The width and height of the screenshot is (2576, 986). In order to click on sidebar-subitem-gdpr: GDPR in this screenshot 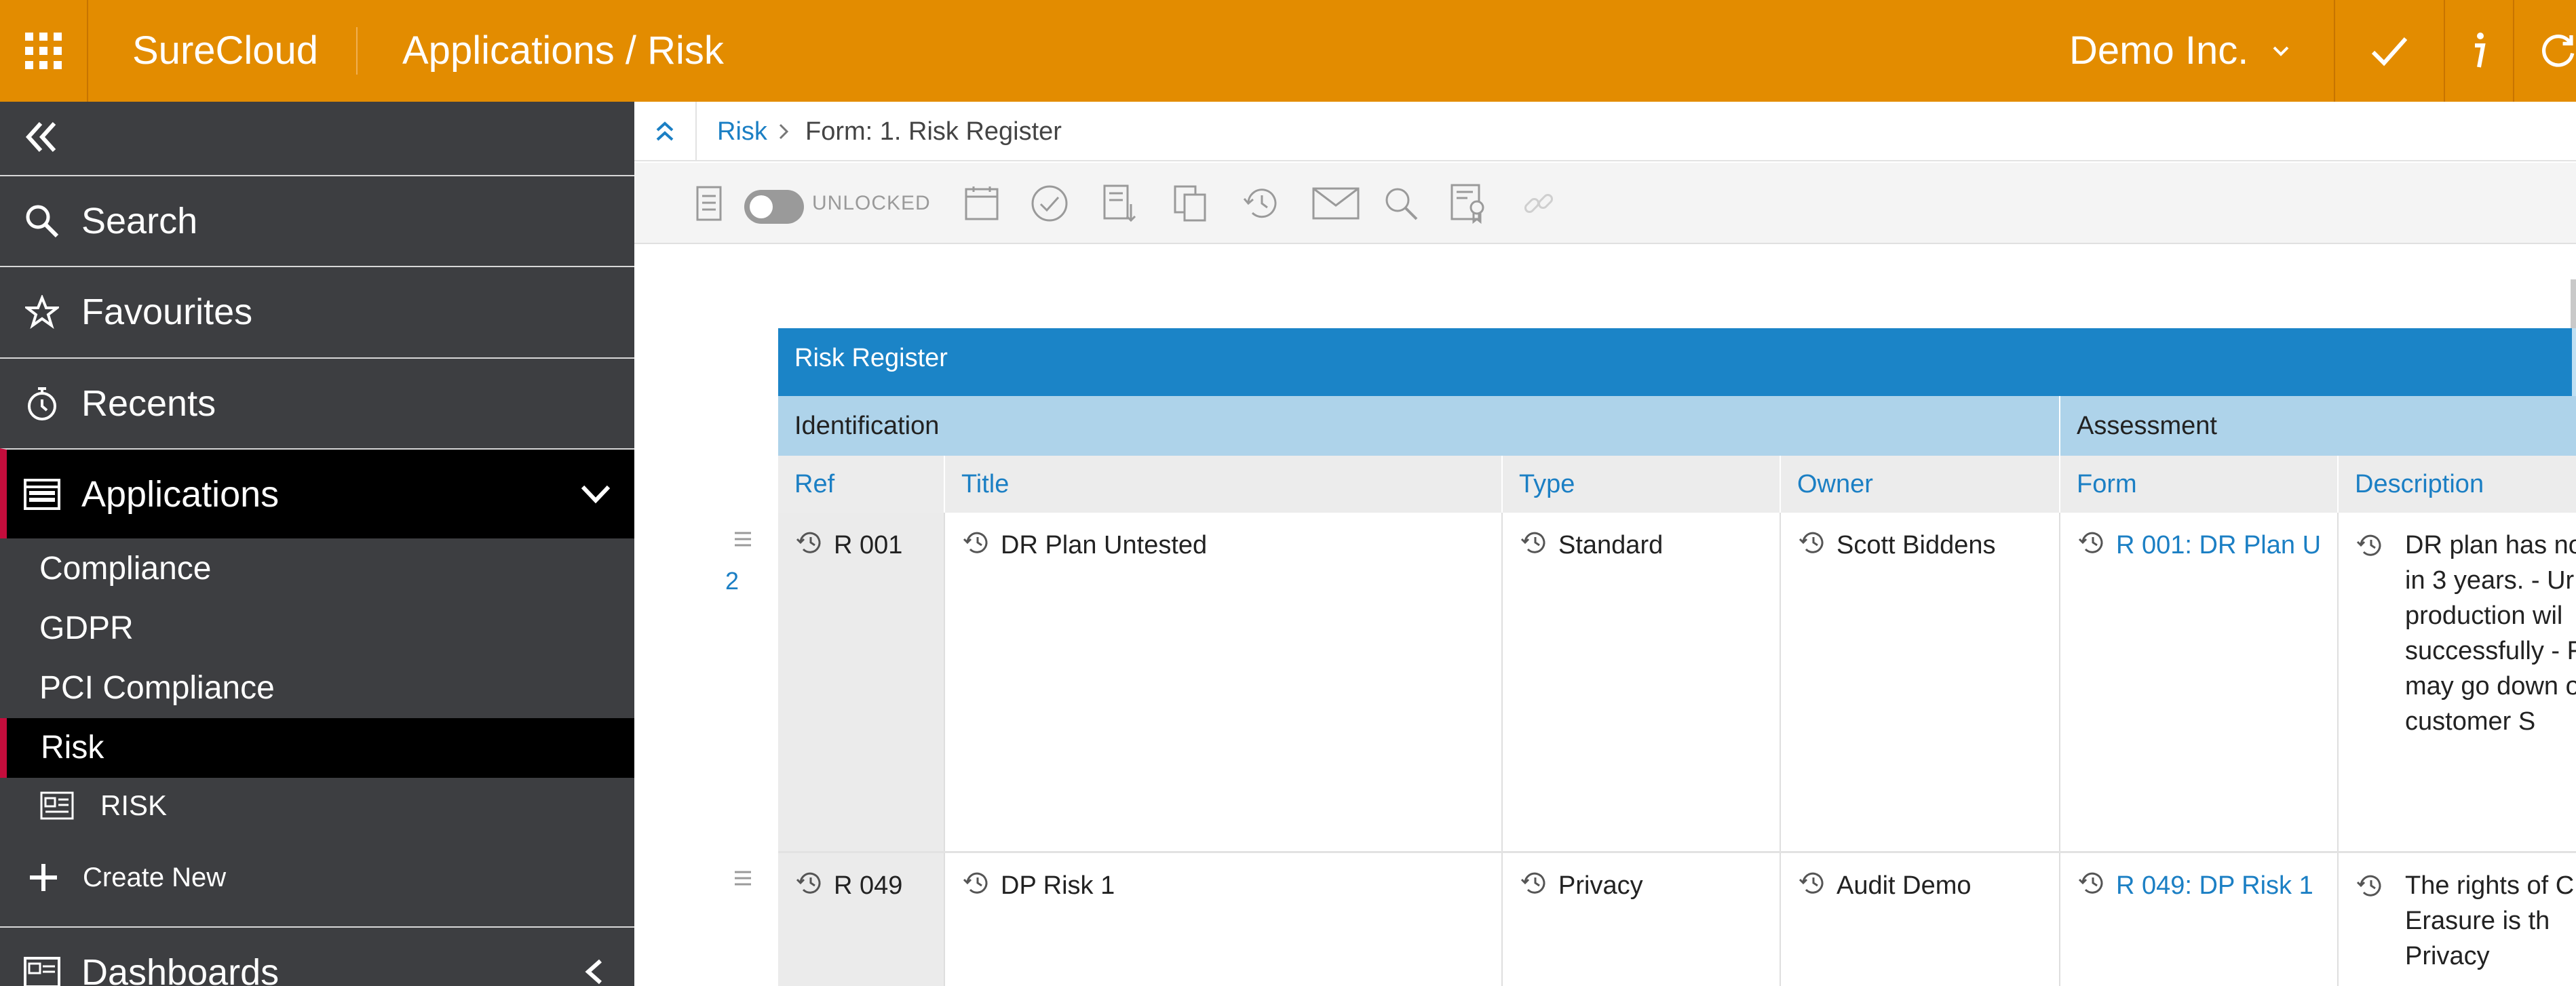, I will do `click(317, 628)`.